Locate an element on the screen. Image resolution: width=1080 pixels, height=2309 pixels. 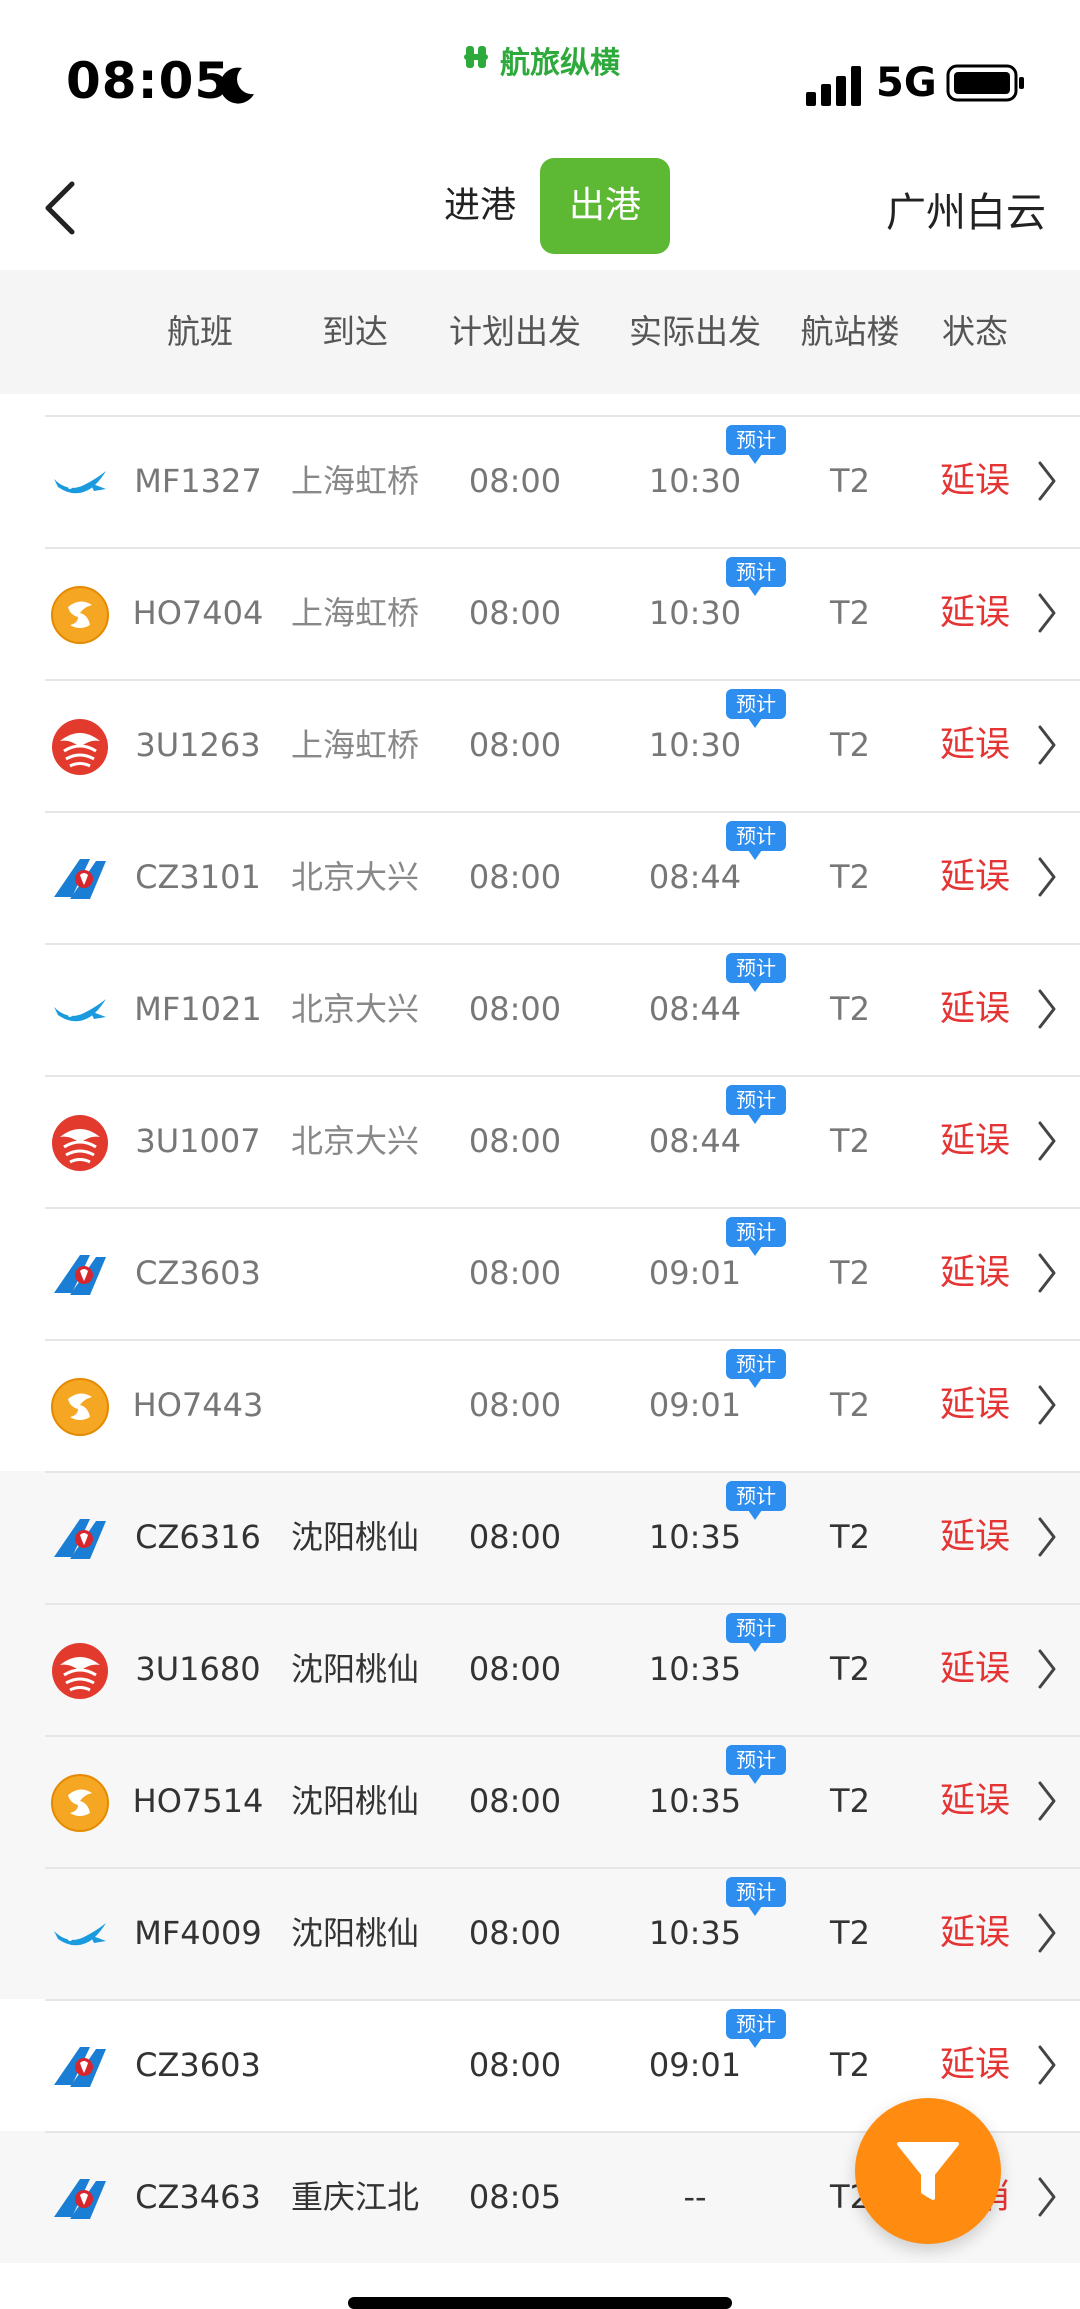
flight-row: MF1327 上海虹桥 08:00 预计 10:30 T2 延误 is located at coordinates (540, 481).